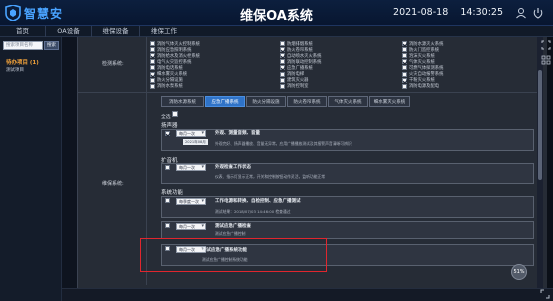 This screenshot has height=301, width=553. Describe the element at coordinates (225, 101) in the screenshot. I see `tab-emergency-broadcast: 应急广播系统` at that location.